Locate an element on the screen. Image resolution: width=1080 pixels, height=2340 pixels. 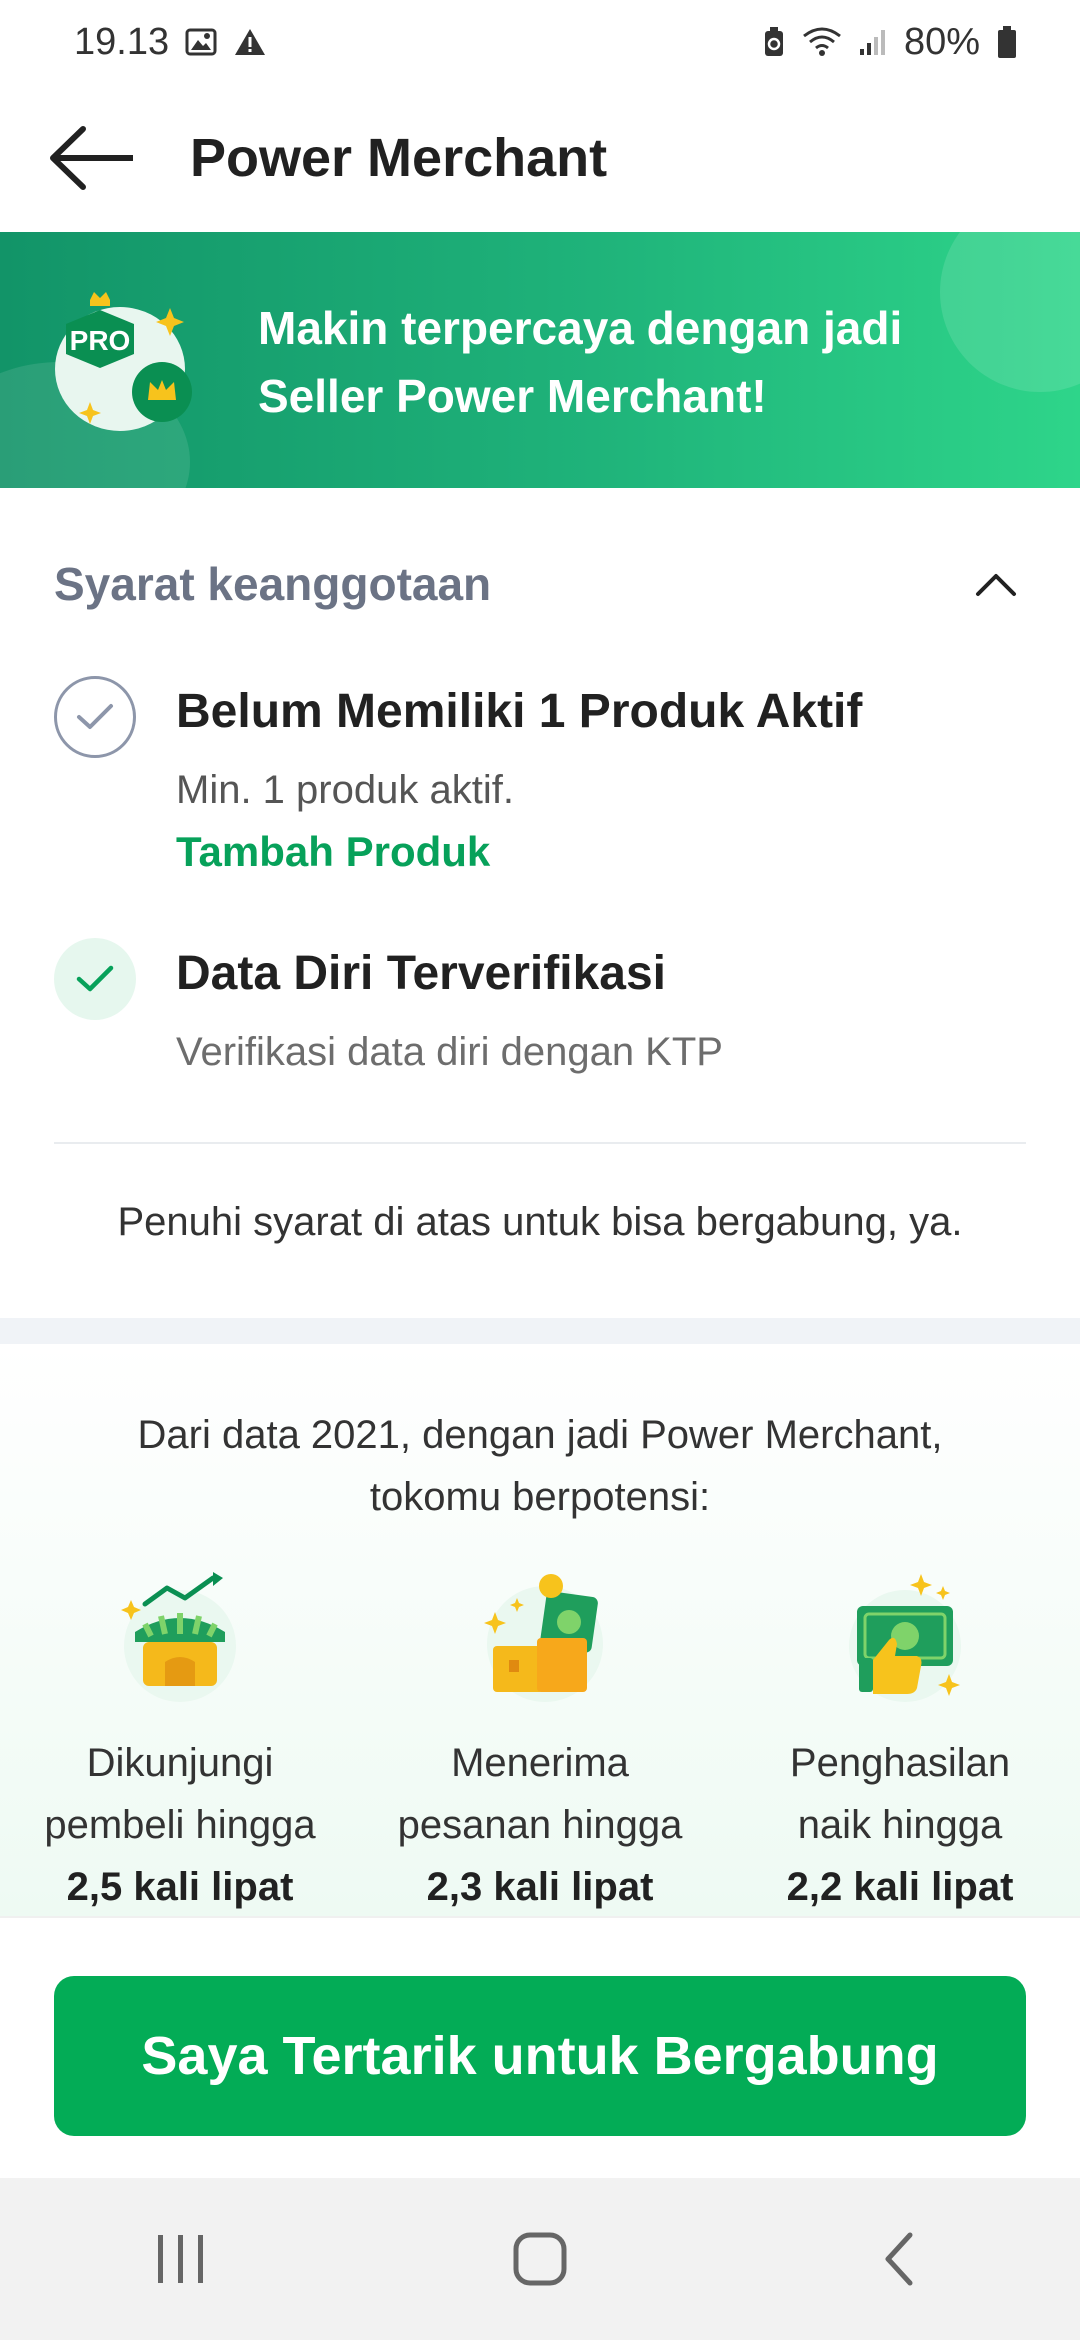
benefit-line-1: Penghasilan is located at coordinates (900, 1763).